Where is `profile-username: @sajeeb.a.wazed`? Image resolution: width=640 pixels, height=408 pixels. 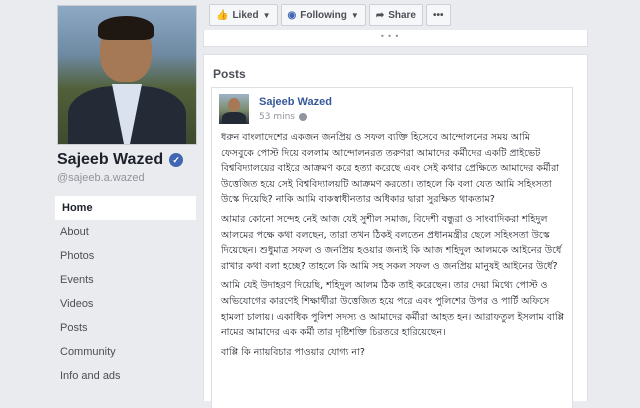 profile-username: @sajeeb.a.wazed is located at coordinates (101, 178).